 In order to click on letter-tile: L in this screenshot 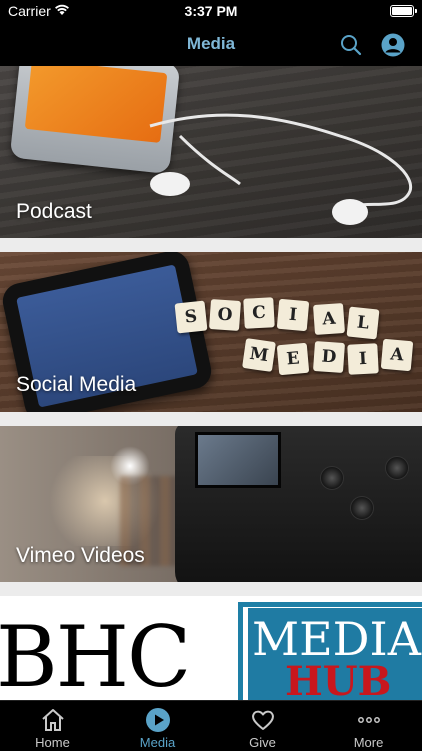, I will do `click(363, 323)`.